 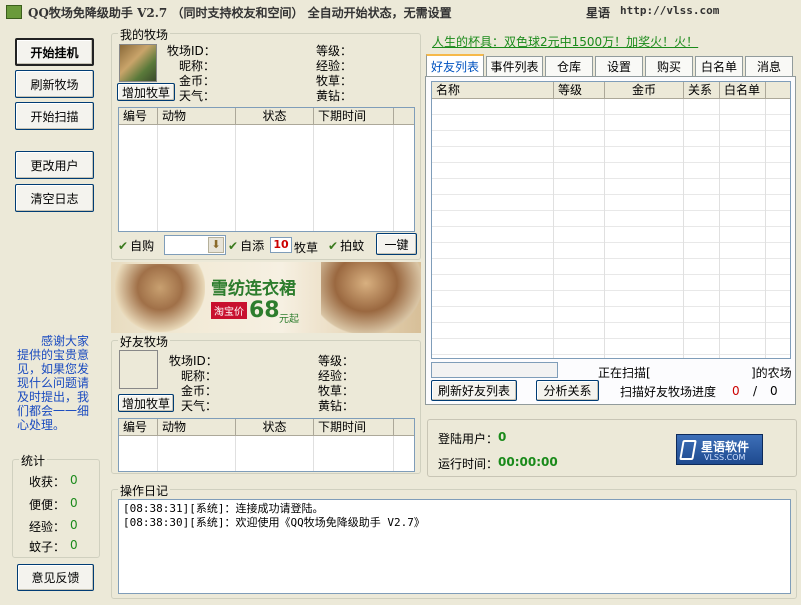 I want to click on stat-exp-label: 经验：, so click(x=47, y=527).